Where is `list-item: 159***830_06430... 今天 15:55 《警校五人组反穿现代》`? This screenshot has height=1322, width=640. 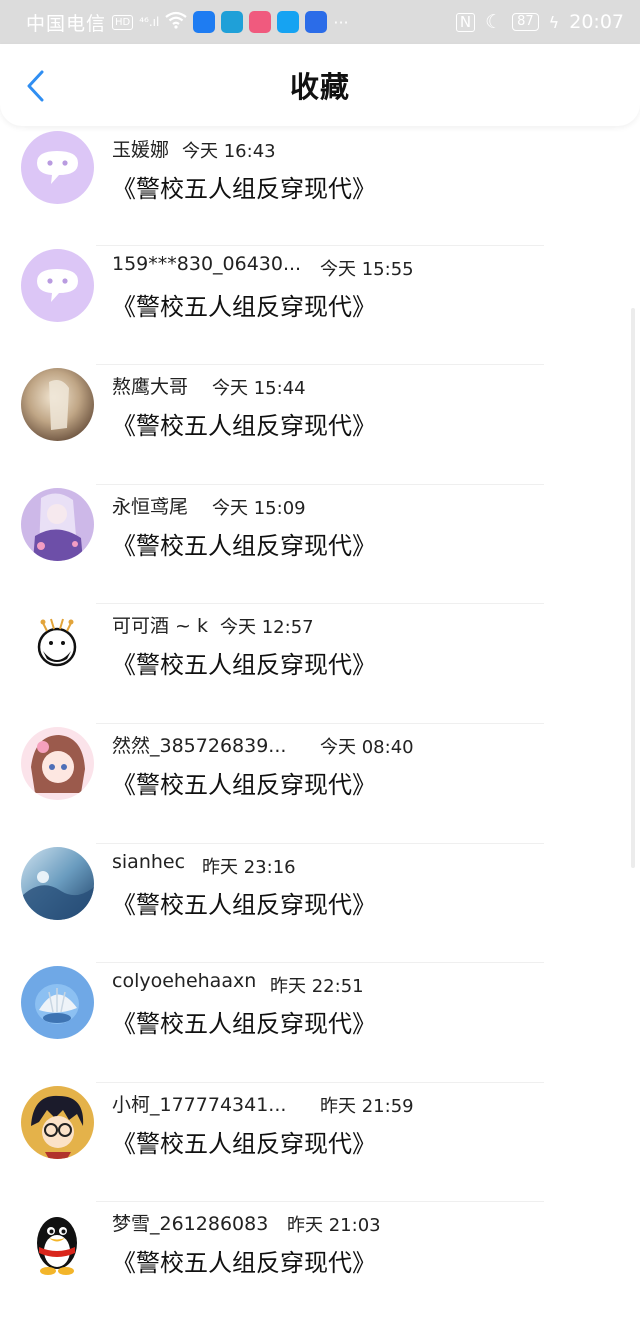 list-item: 159***830_06430... 今天 15:55 《警校五人组反穿现代》 is located at coordinates (320, 306).